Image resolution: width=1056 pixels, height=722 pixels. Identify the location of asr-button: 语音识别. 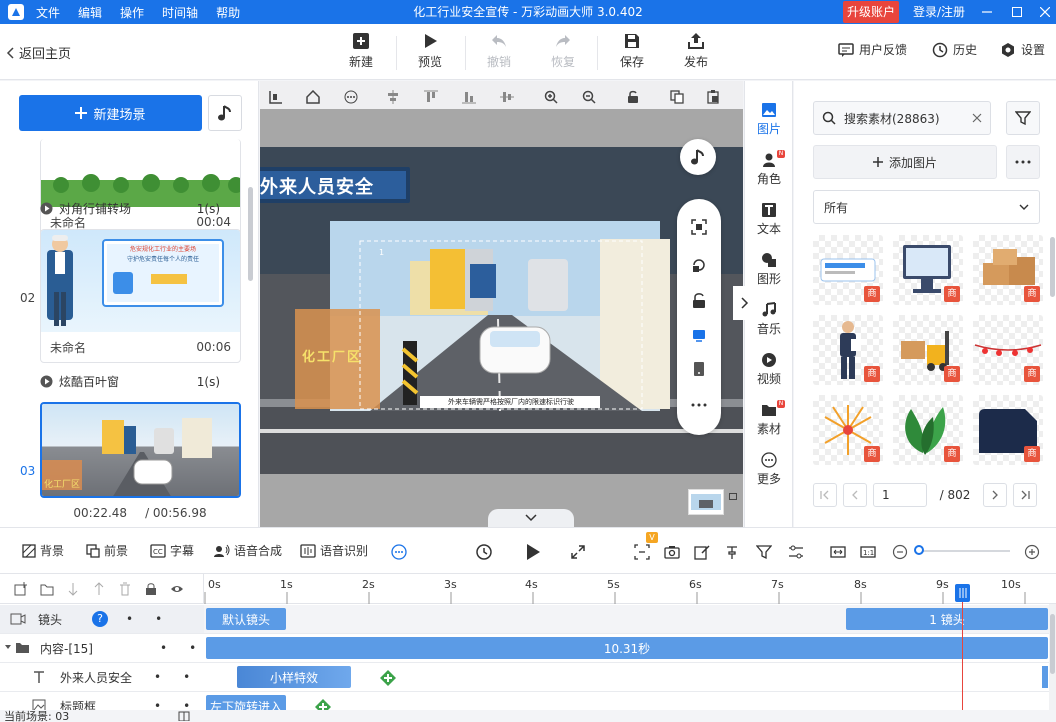
(334, 550).